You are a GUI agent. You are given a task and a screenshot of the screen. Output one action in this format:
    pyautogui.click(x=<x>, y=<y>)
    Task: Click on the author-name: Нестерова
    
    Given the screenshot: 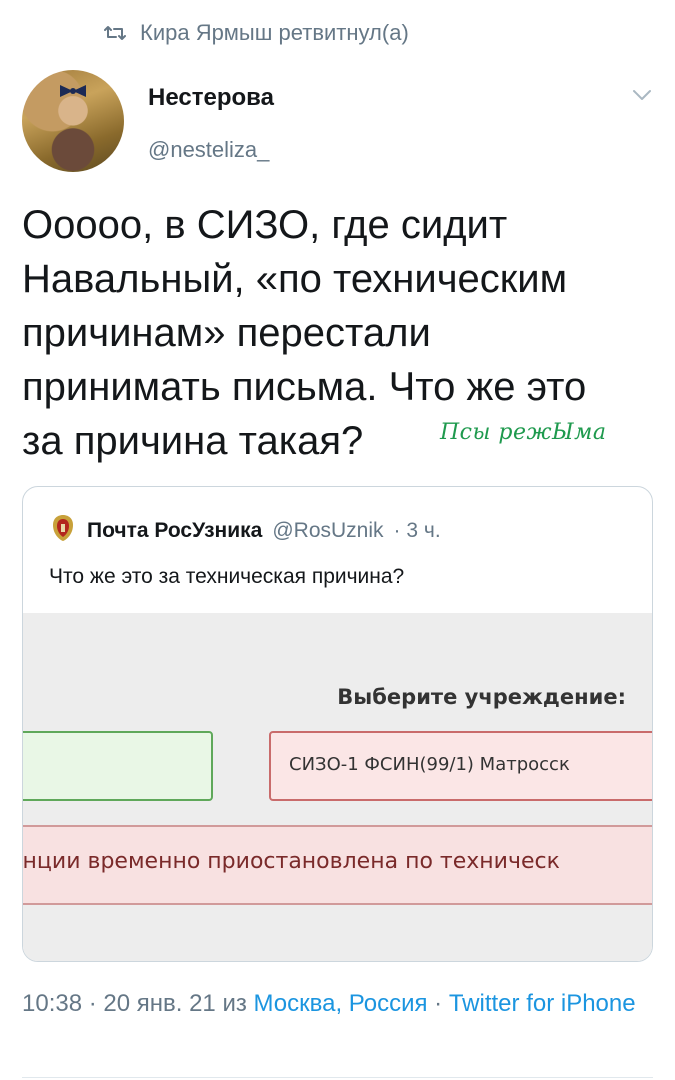 What is the action you would take?
    pyautogui.click(x=211, y=98)
    